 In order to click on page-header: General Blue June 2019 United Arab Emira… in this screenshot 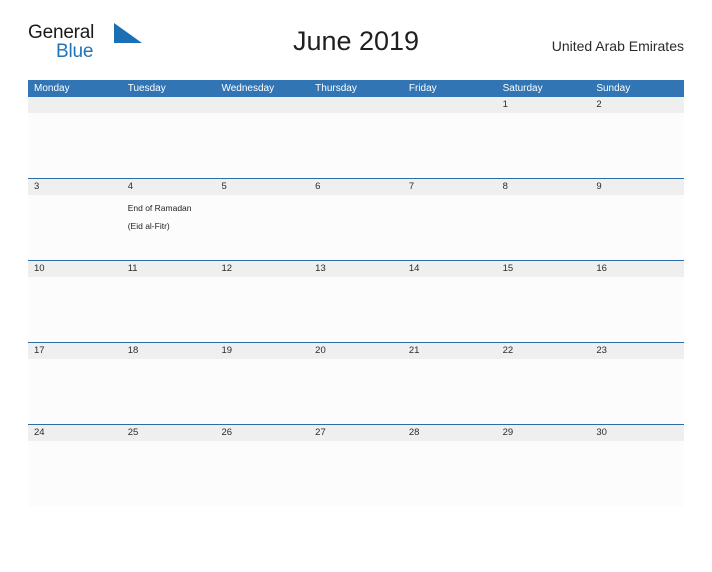, I will do `click(356, 48)`.